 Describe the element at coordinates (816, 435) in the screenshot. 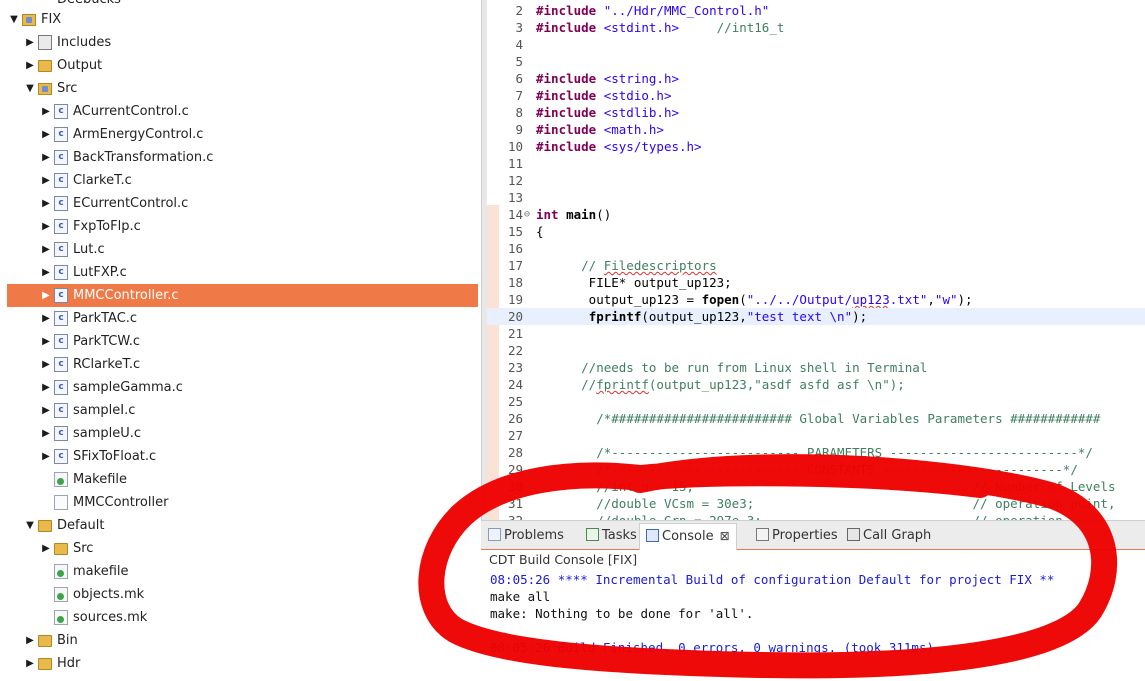

I see `code-line: 27` at that location.